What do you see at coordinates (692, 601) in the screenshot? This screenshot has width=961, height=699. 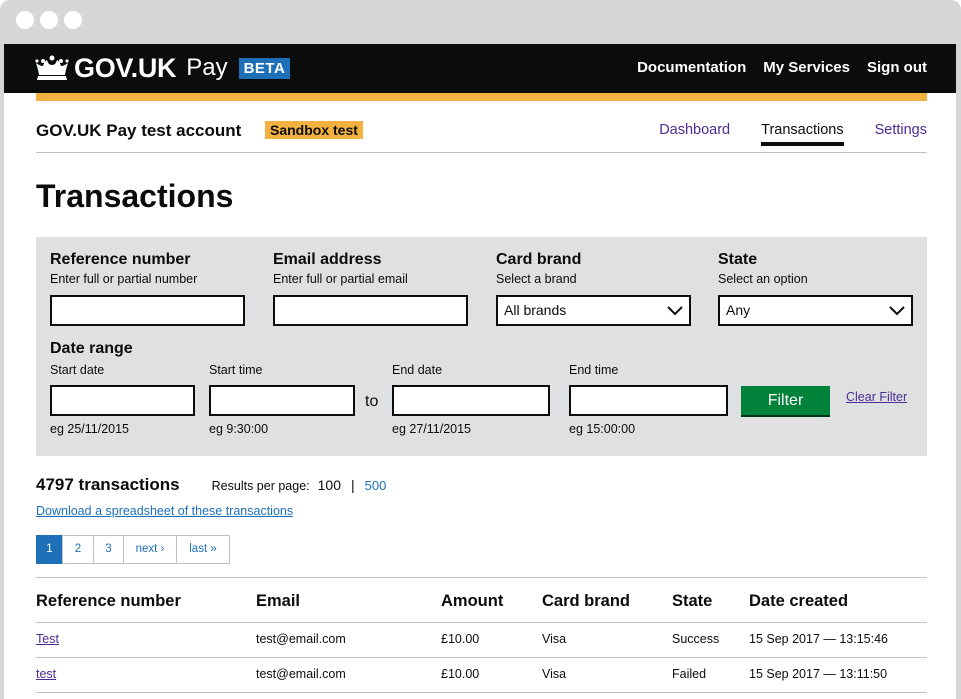 I see `column-header-state: State` at bounding box center [692, 601].